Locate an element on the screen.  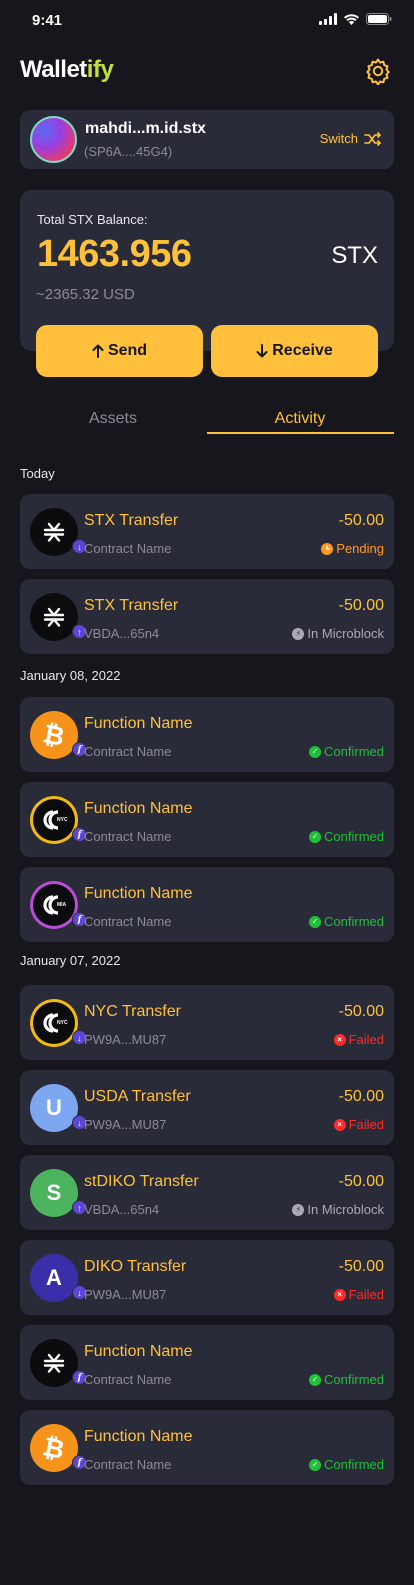
transaction-title: DIKO Transfer is located at coordinates (135, 1266).